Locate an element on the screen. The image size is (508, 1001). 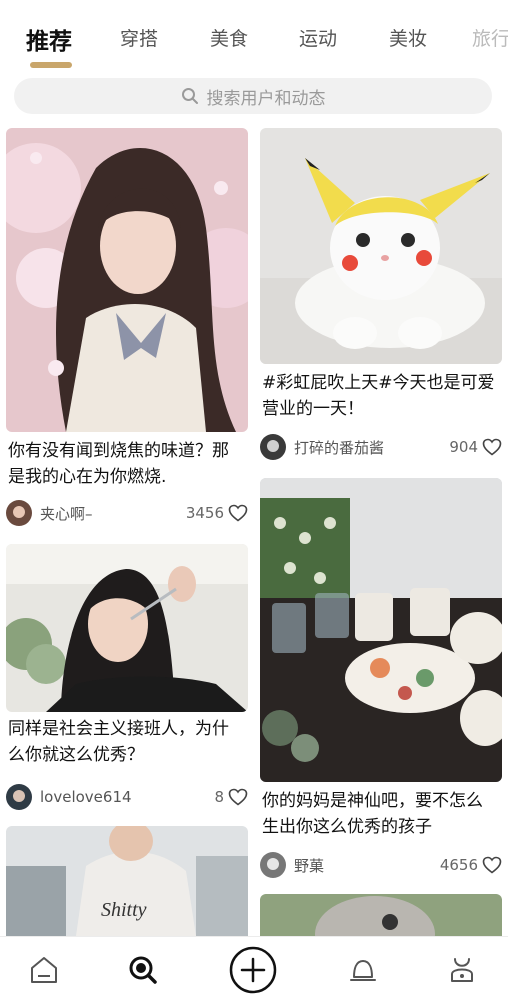
author-name: lovelove614 is located at coordinates (127, 797).